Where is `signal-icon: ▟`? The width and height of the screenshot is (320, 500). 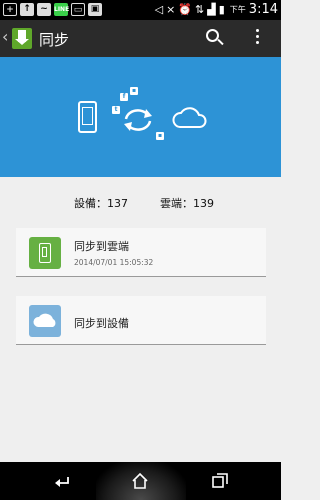 signal-icon: ▟ is located at coordinates (211, 9).